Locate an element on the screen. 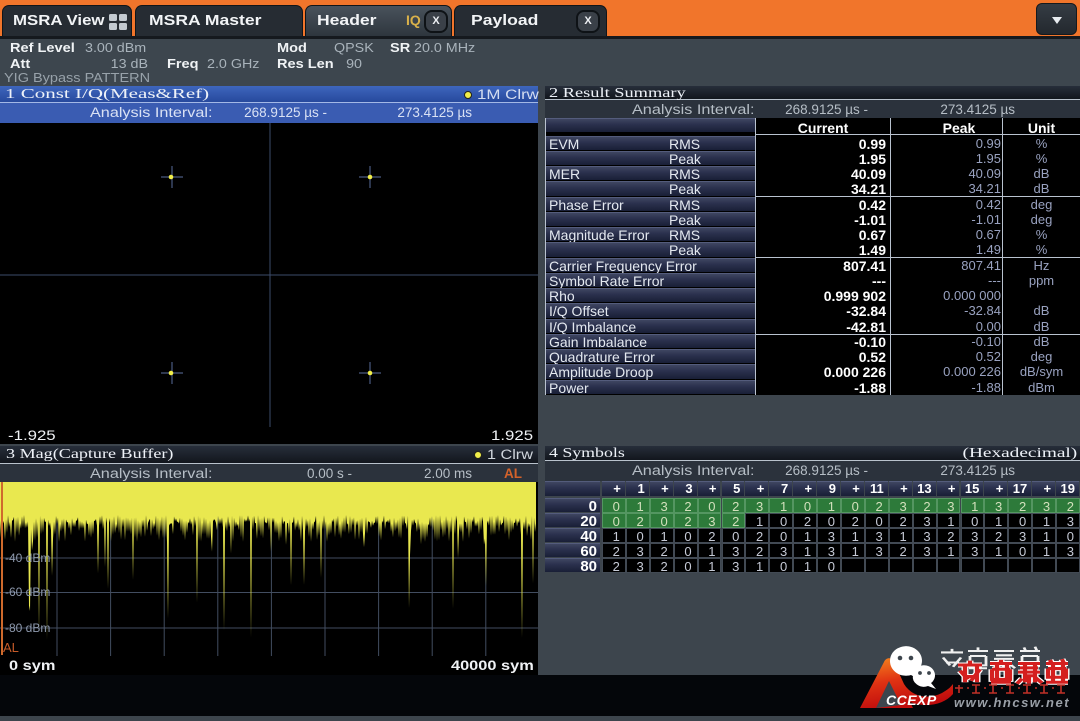 This screenshot has height=721, width=1080. svg-text: -40 dBm is located at coordinates (27, 558).